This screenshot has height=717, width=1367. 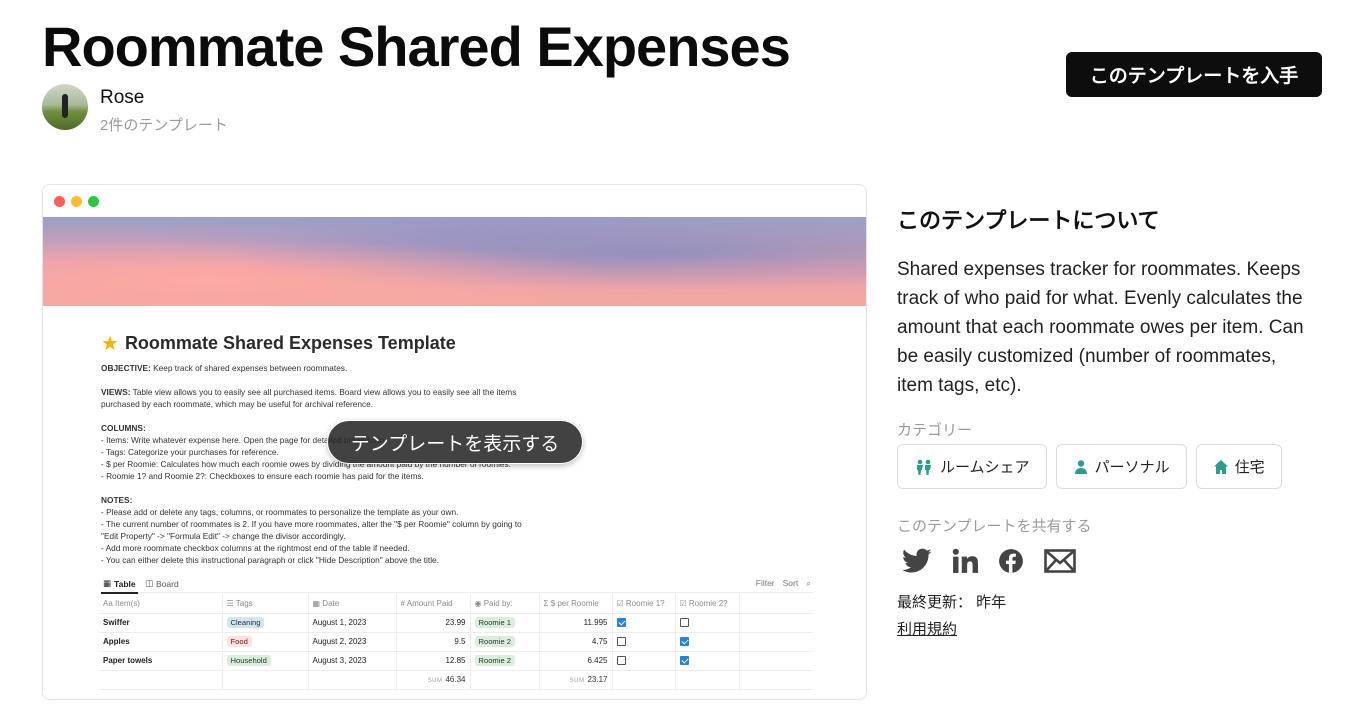 What do you see at coordinates (161, 642) in the screenshot?
I see `cell-item: Apples` at bounding box center [161, 642].